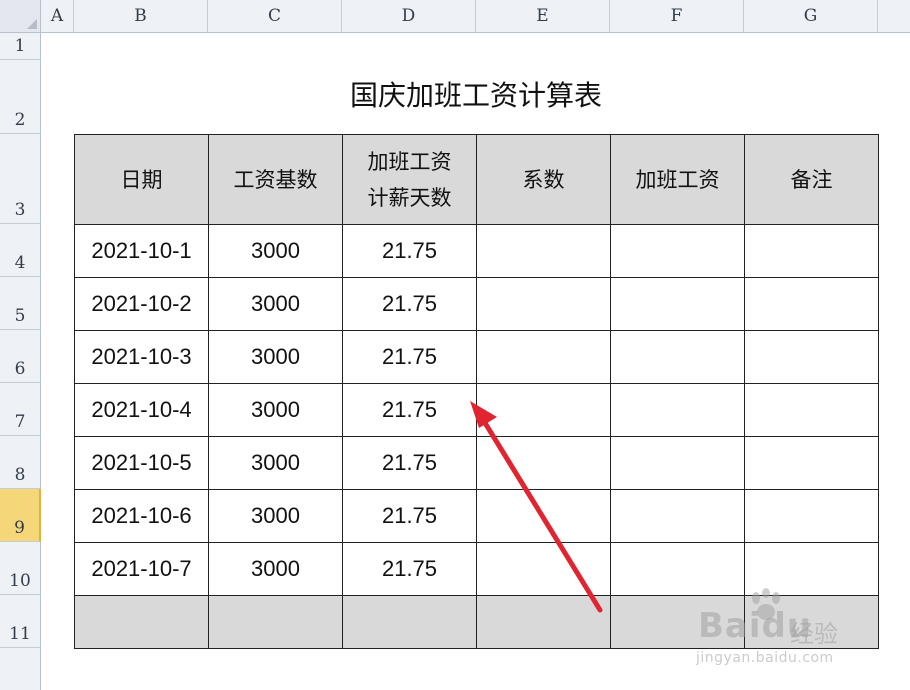  What do you see at coordinates (677, 16) in the screenshot?
I see `column-header-f: F` at bounding box center [677, 16].